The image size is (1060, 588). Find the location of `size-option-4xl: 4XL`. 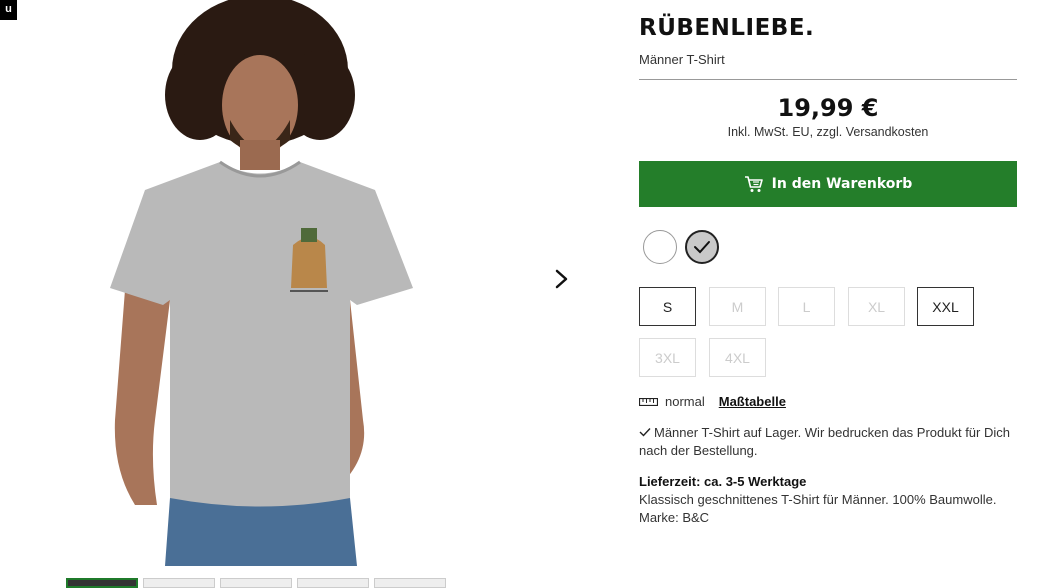

size-option-4xl: 4XL is located at coordinates (737, 357).